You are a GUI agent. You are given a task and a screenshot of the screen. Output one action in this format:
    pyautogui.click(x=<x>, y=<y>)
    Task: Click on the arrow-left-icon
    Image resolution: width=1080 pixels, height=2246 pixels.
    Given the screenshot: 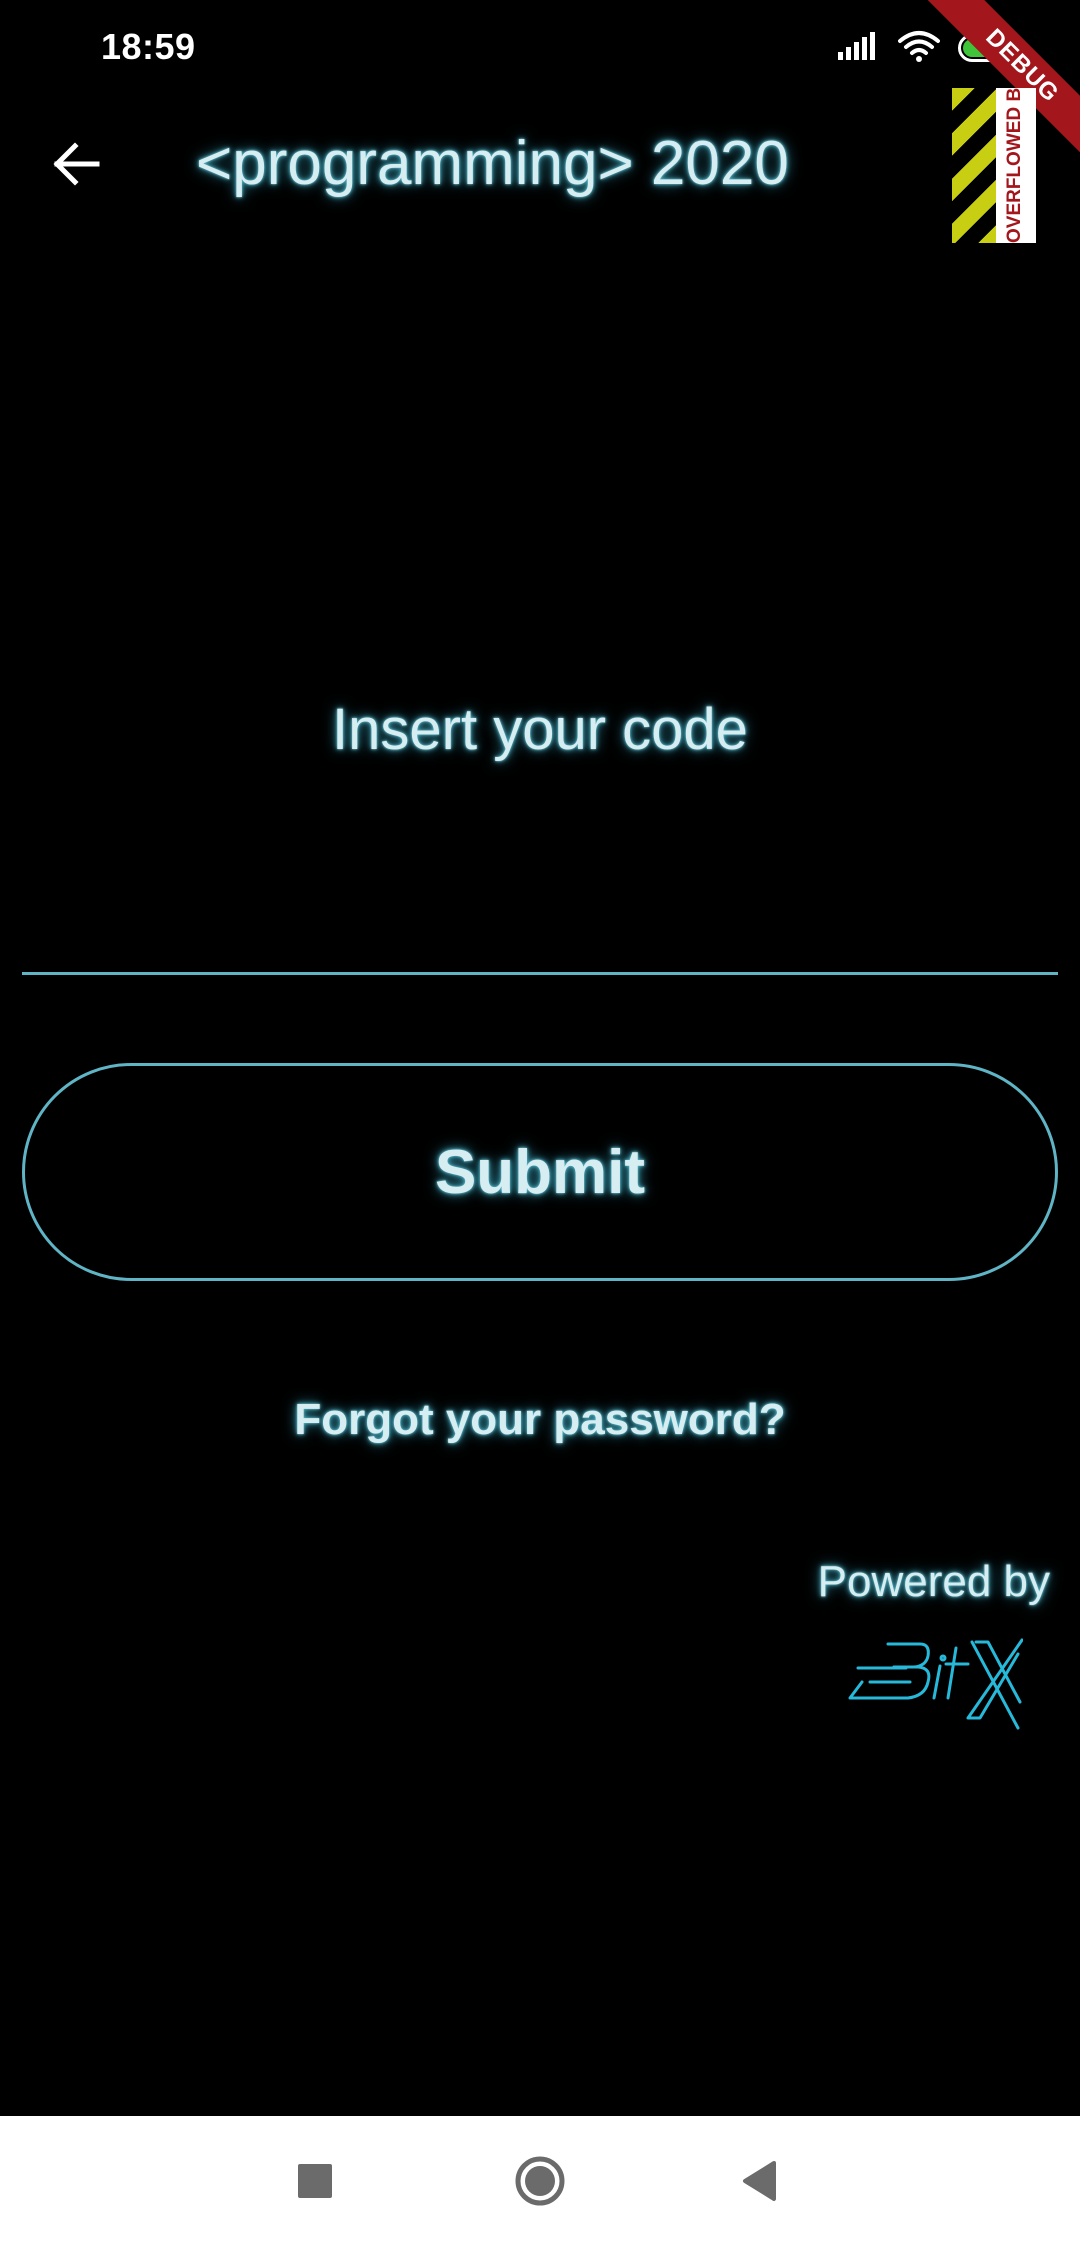 What is the action you would take?
    pyautogui.click(x=76, y=164)
    